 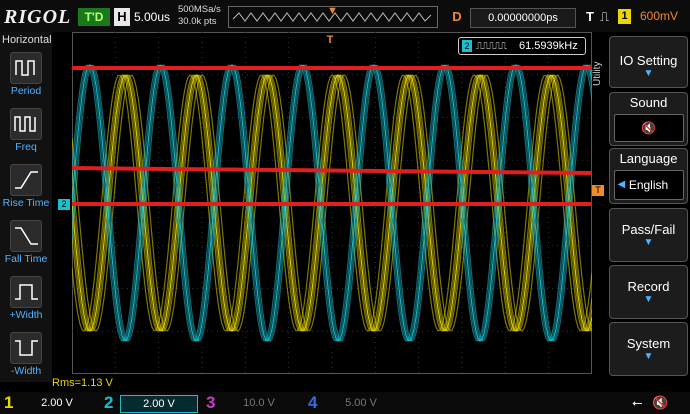 I want to click on ch2-scale: 2.00 V, so click(x=159, y=404).